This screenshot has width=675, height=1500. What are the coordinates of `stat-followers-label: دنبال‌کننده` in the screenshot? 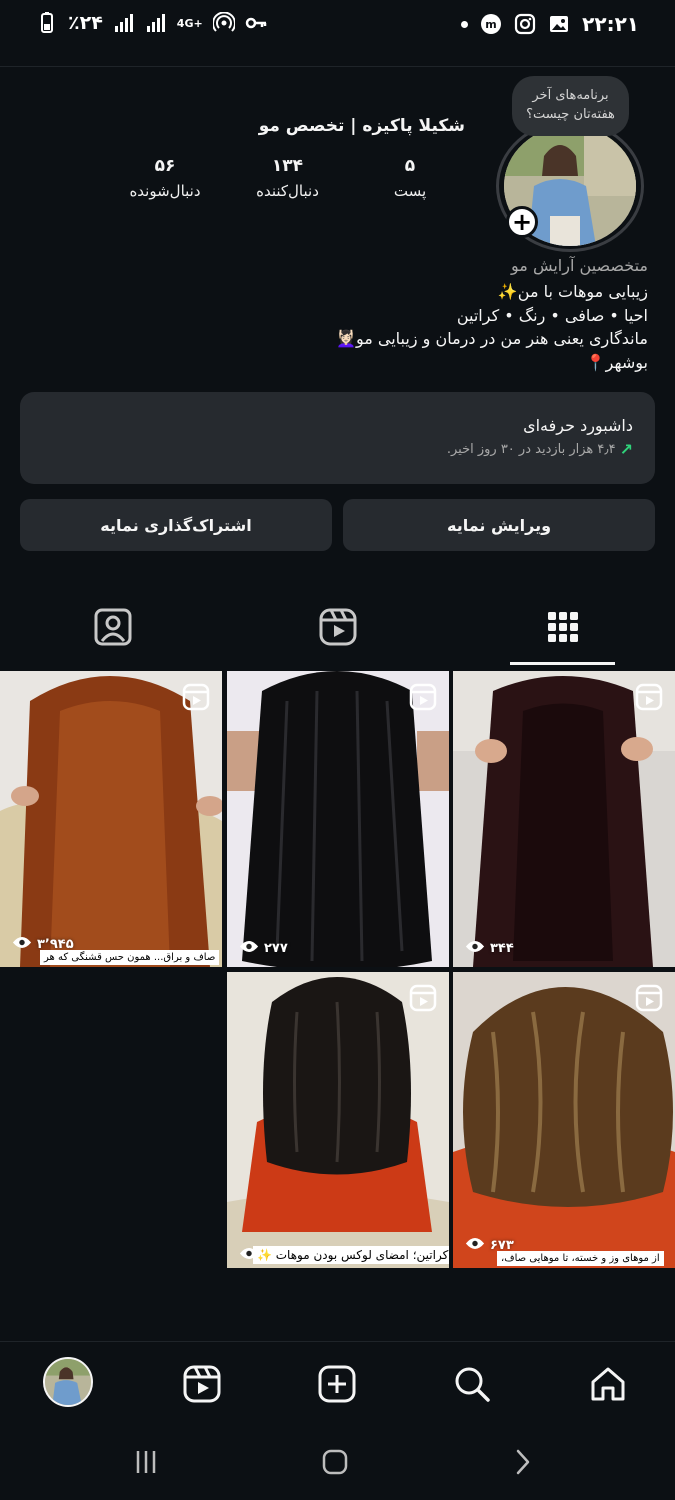 It's located at (287, 191).